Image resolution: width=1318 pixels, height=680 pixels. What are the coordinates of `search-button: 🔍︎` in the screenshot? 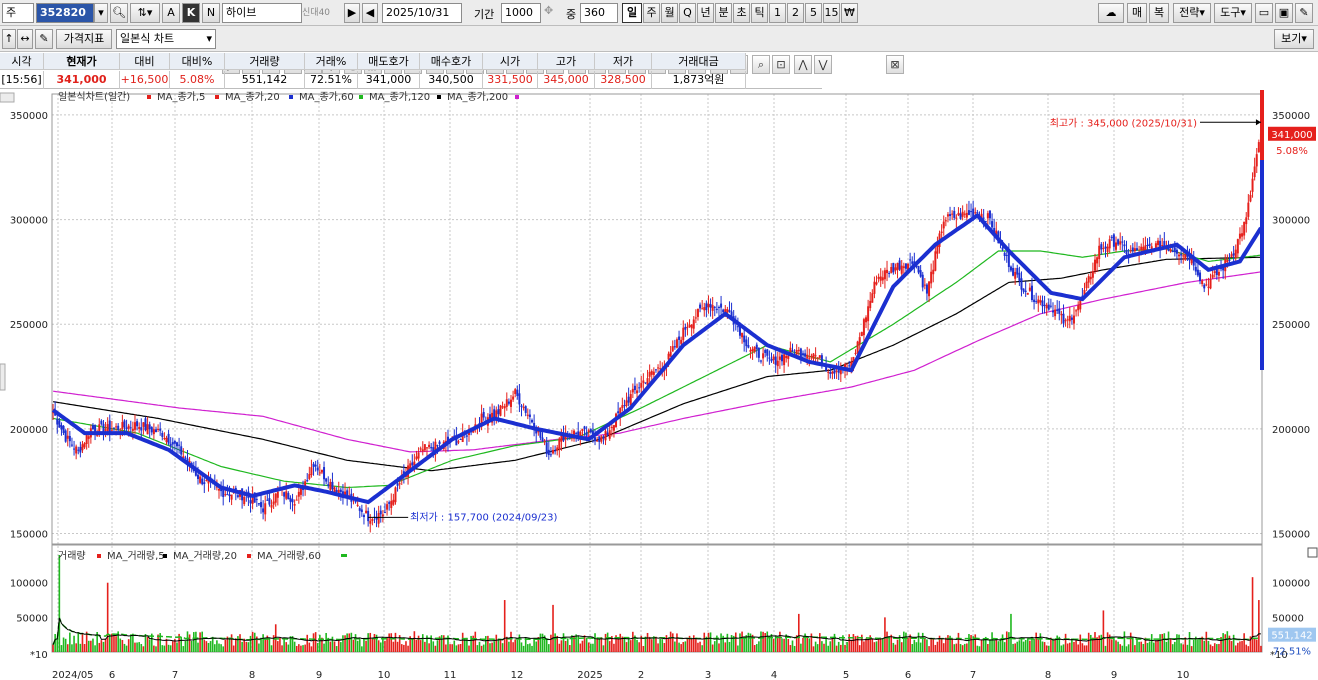 It's located at (119, 13).